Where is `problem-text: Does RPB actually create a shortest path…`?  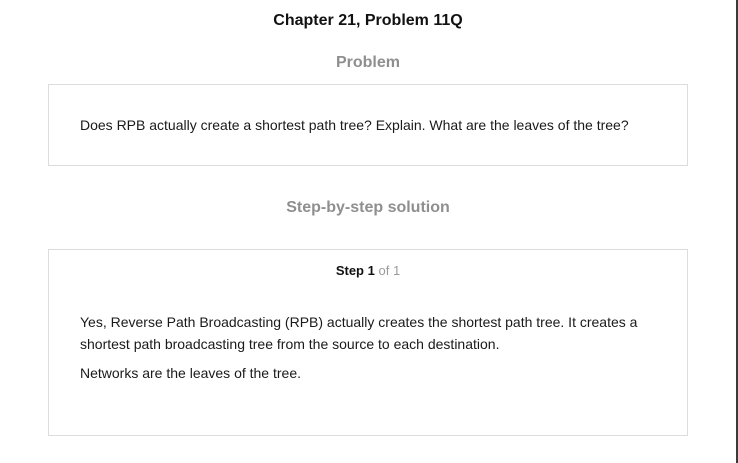 problem-text: Does RPB actually create a shortest path… is located at coordinates (354, 125).